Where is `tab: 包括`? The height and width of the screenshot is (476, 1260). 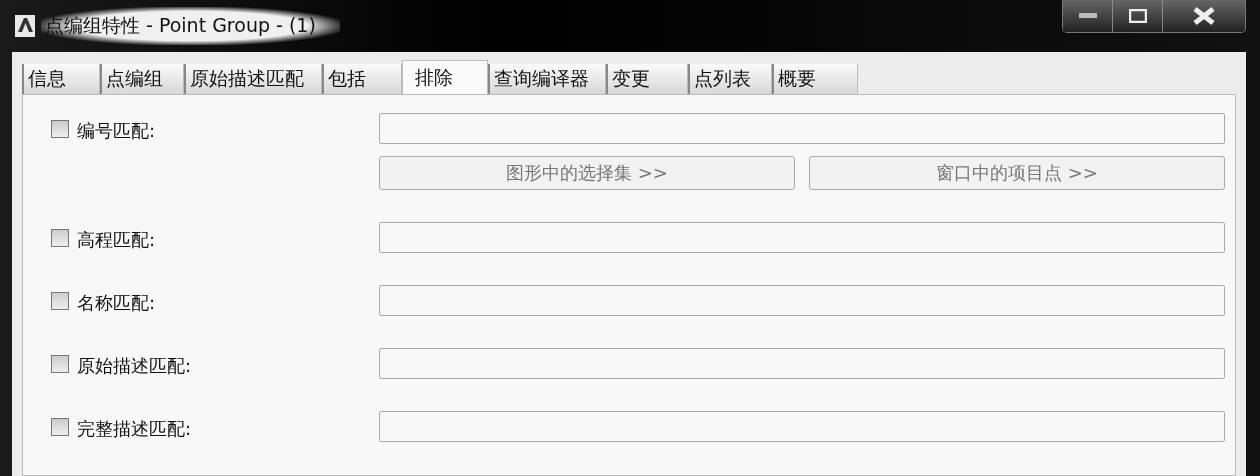
tab: 包括 is located at coordinates (362, 79).